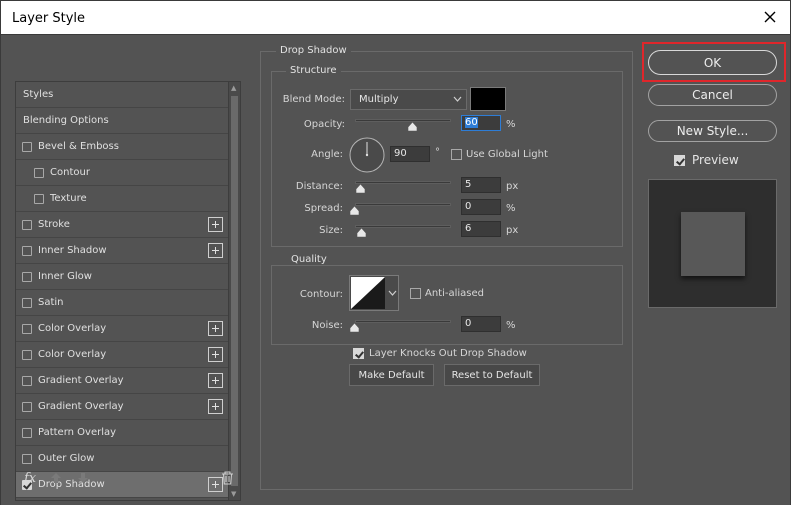  I want to click on scroll-thumb, so click(234, 291).